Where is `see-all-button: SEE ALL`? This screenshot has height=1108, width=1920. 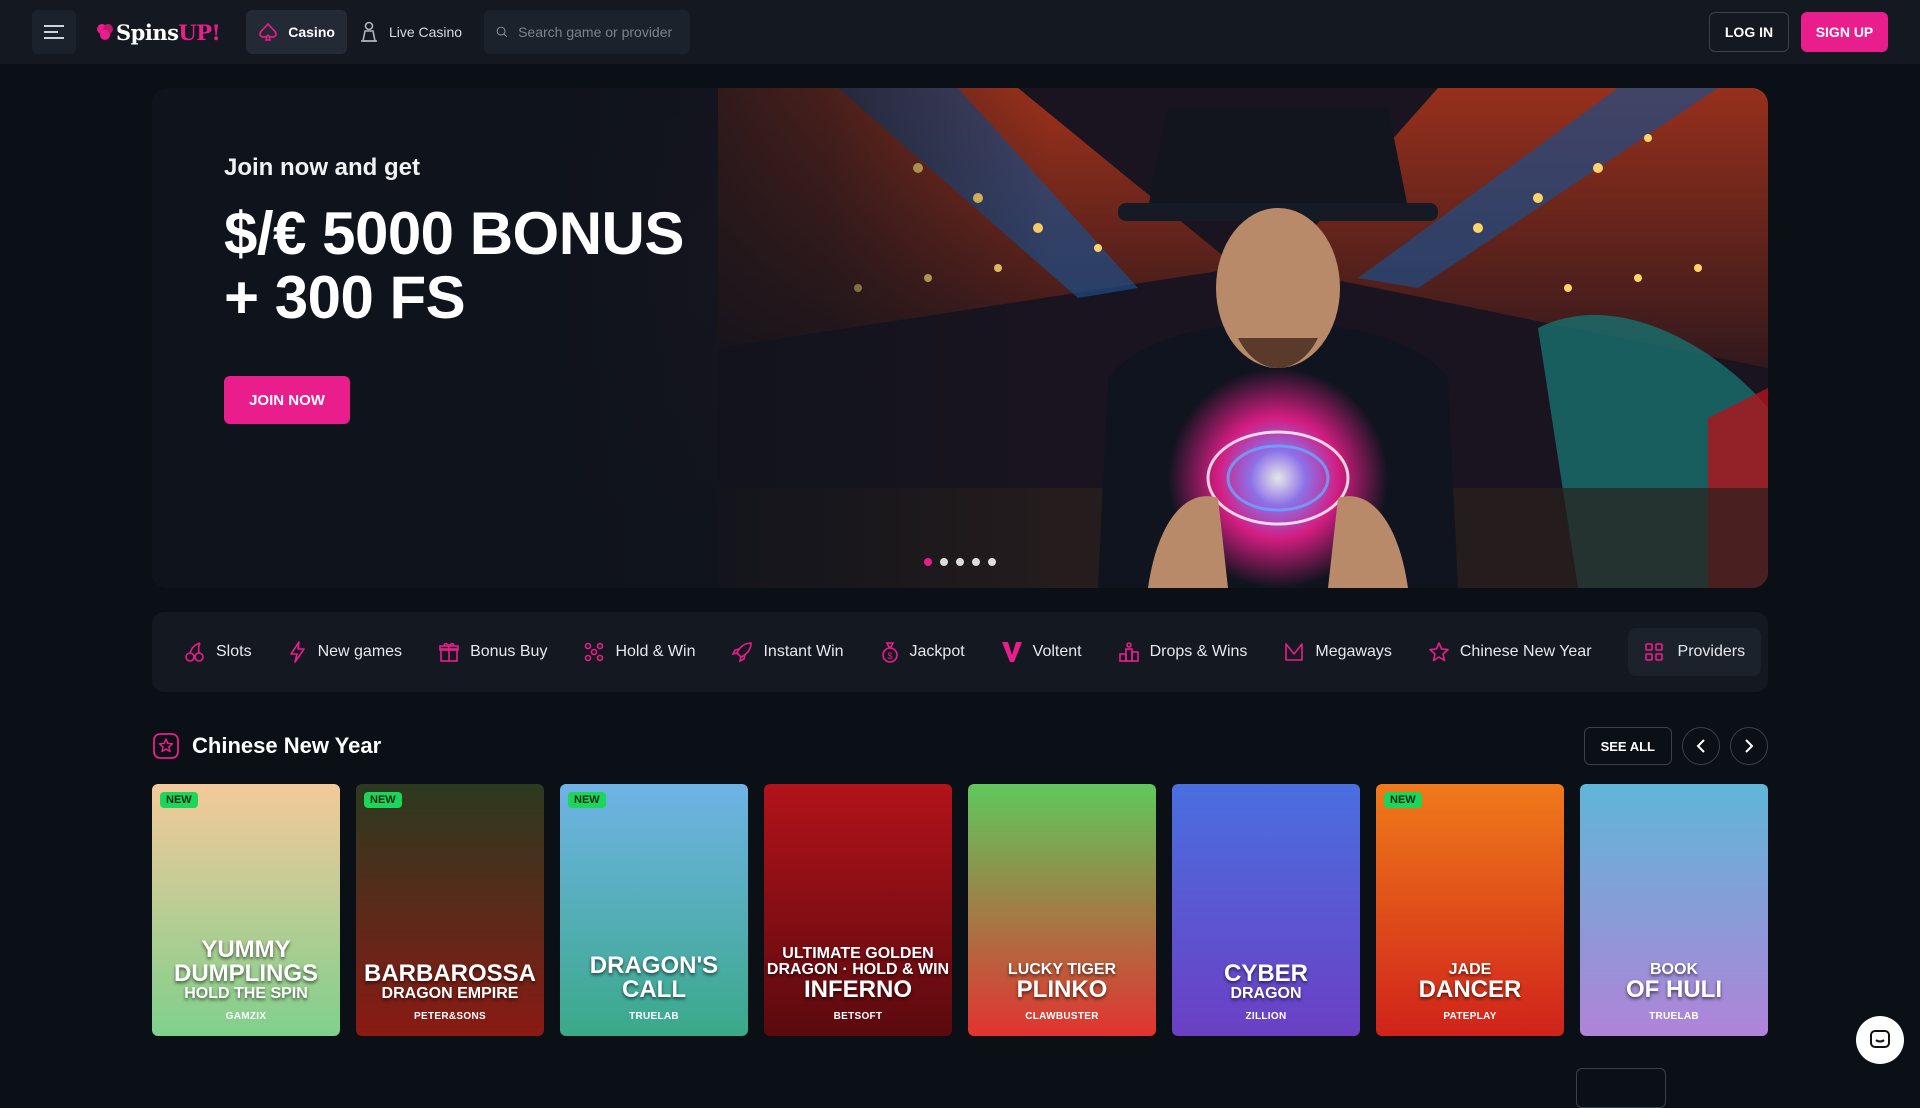 see-all-button: SEE ALL is located at coordinates (1627, 746).